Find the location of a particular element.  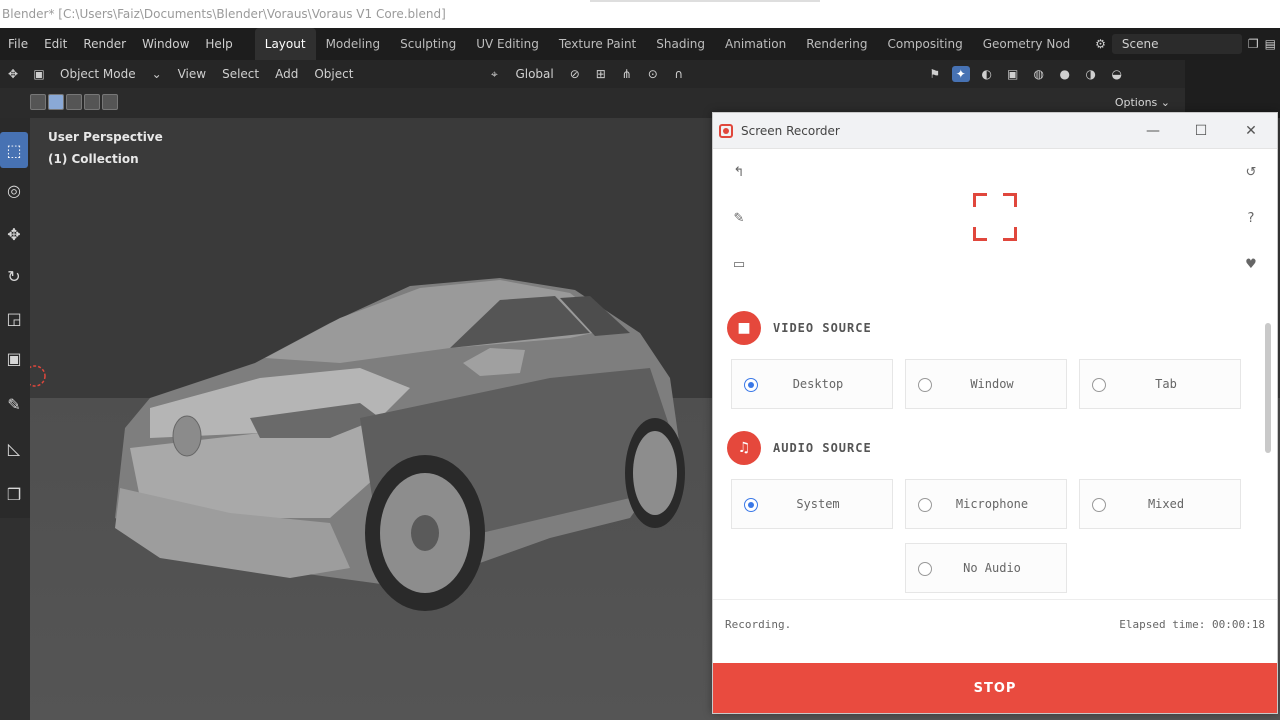

snap-icon: ⊞ is located at coordinates (601, 74).